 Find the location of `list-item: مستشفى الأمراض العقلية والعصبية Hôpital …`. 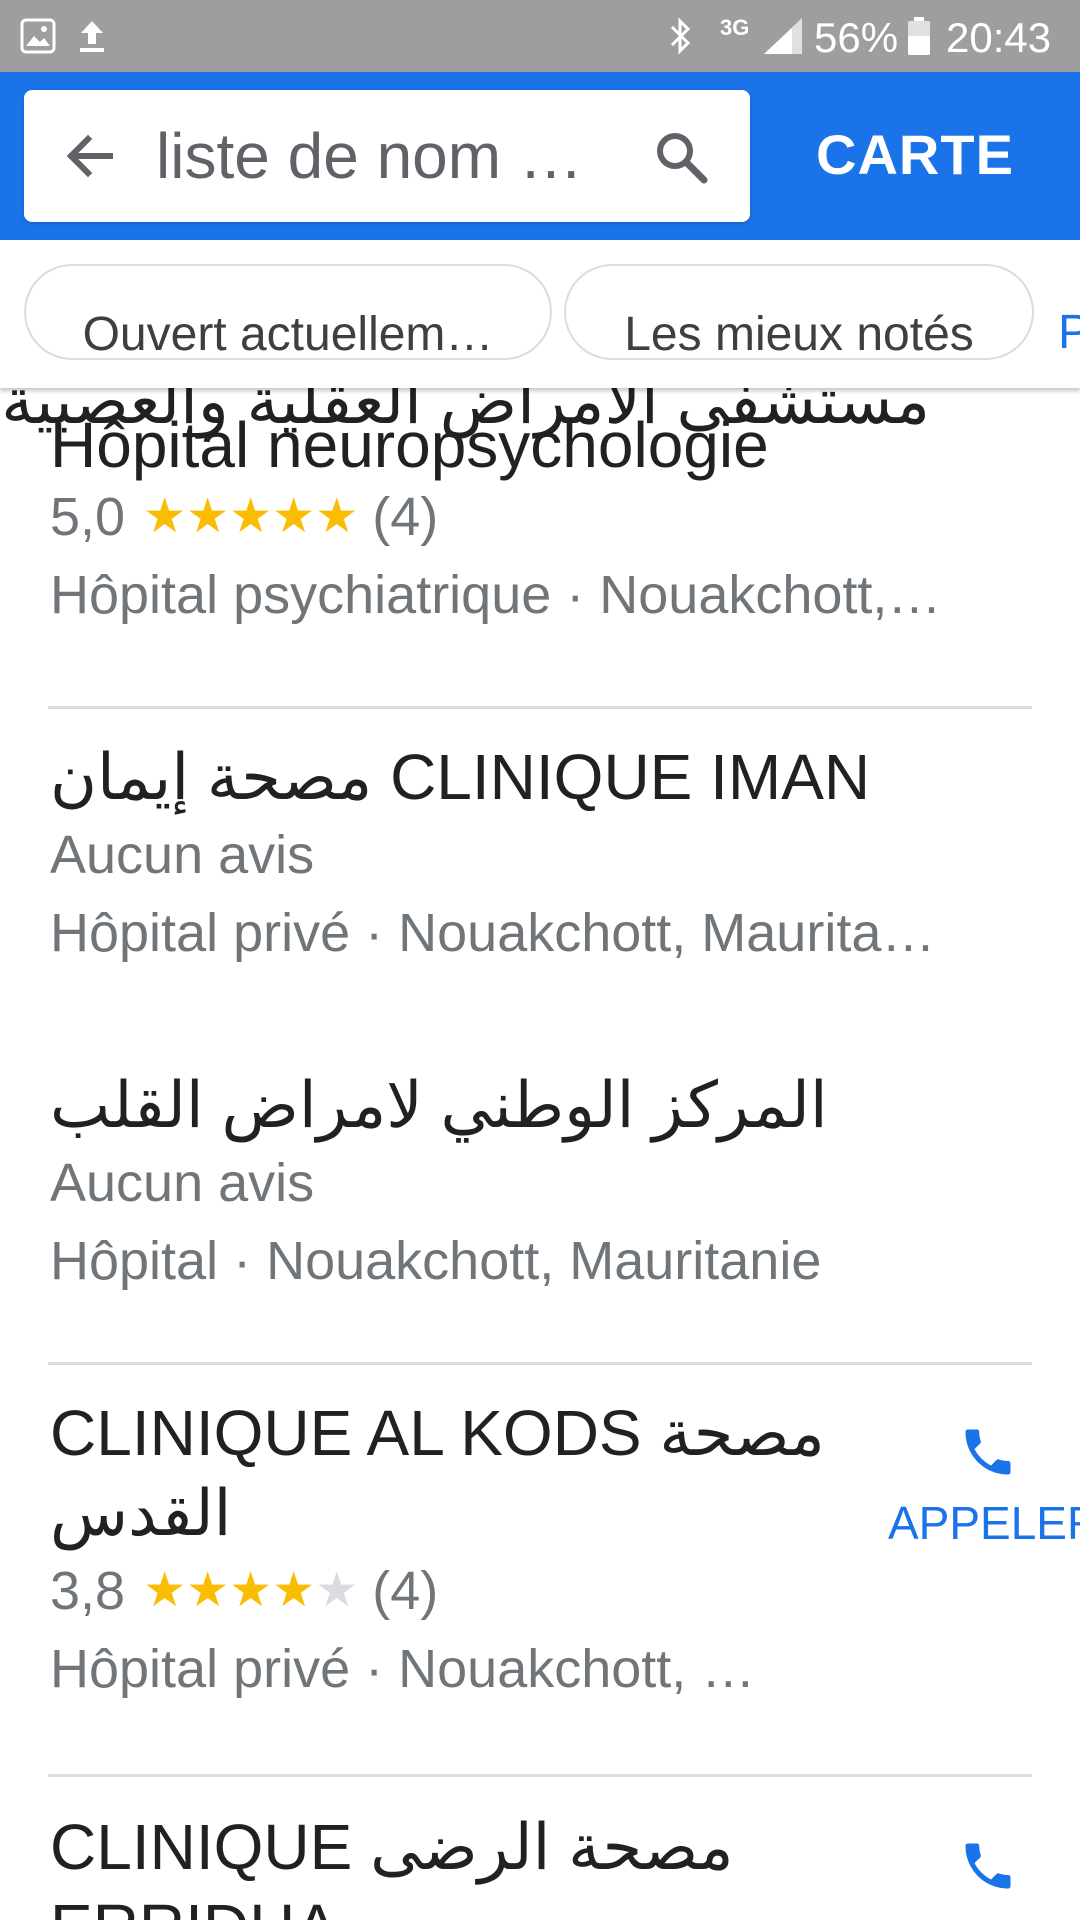

list-item: مستشفى الأمراض العقلية والعصبية Hôpital … is located at coordinates (540, 528).